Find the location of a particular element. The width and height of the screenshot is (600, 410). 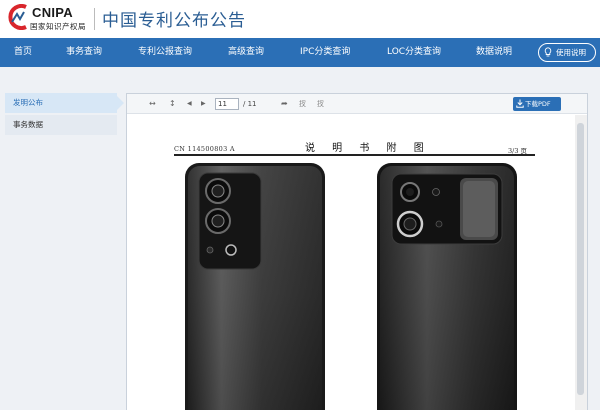

next-page-icon: ▶ is located at coordinates (203, 104).